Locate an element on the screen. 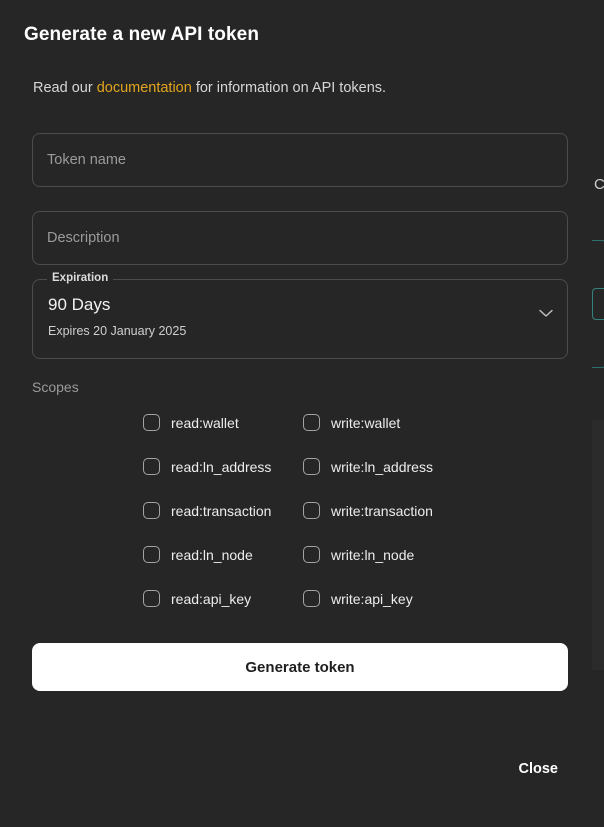 Image resolution: width=604 pixels, height=827 pixels. scope-item-write-wallet: write:wallet is located at coordinates (403, 422).